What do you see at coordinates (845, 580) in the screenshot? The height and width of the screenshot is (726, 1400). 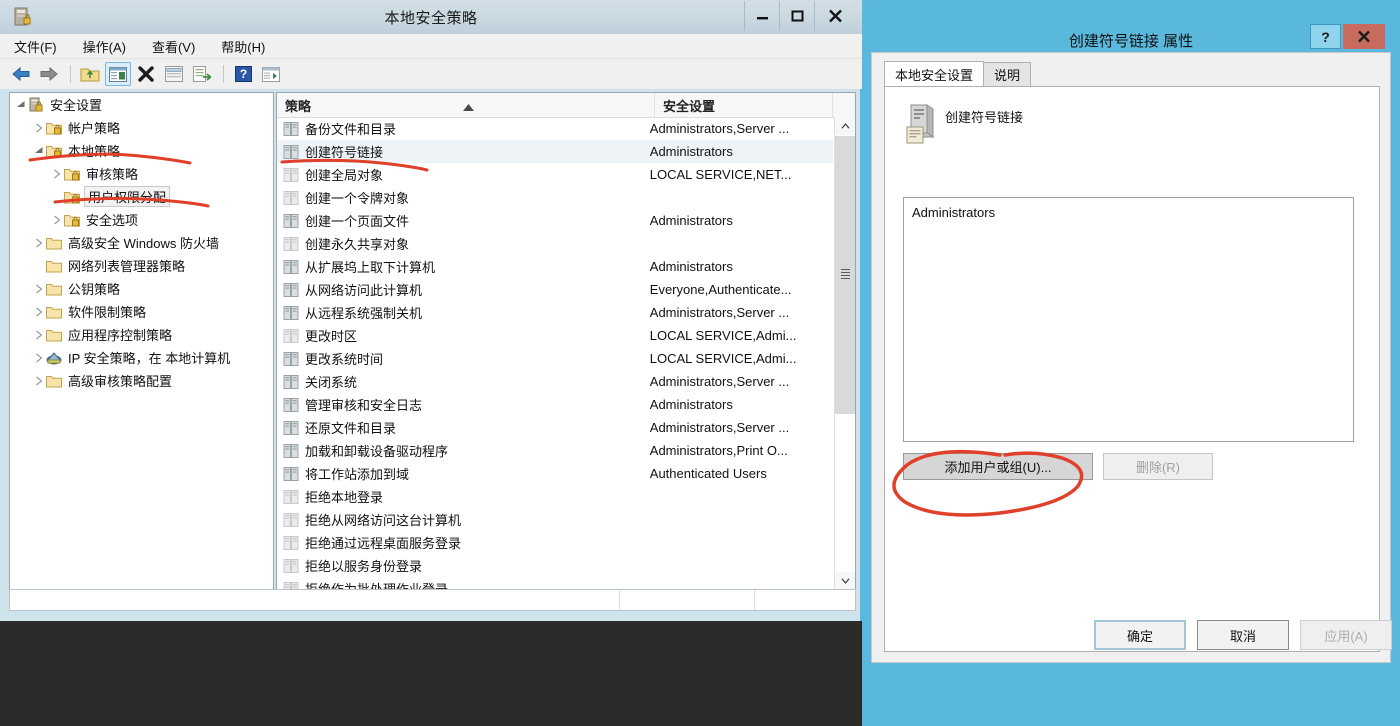 I see `scroll-down-icon` at bounding box center [845, 580].